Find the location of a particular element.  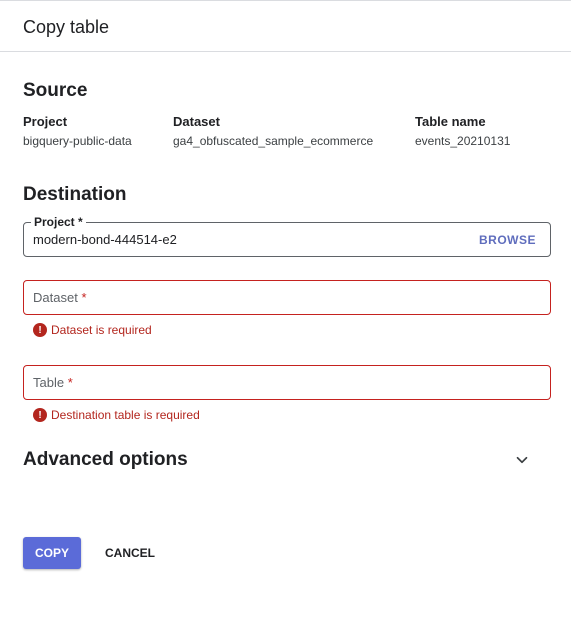

source-dataset: Dataset ga4_obfuscated_sample_ecommerce is located at coordinates (273, 131).